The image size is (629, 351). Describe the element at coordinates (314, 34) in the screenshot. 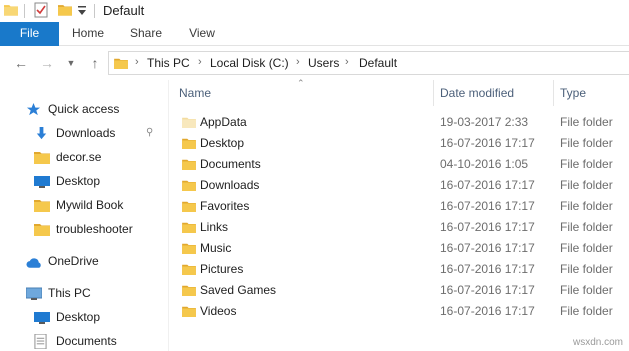

I see `ribbon-tabs: File Home Share View` at that location.